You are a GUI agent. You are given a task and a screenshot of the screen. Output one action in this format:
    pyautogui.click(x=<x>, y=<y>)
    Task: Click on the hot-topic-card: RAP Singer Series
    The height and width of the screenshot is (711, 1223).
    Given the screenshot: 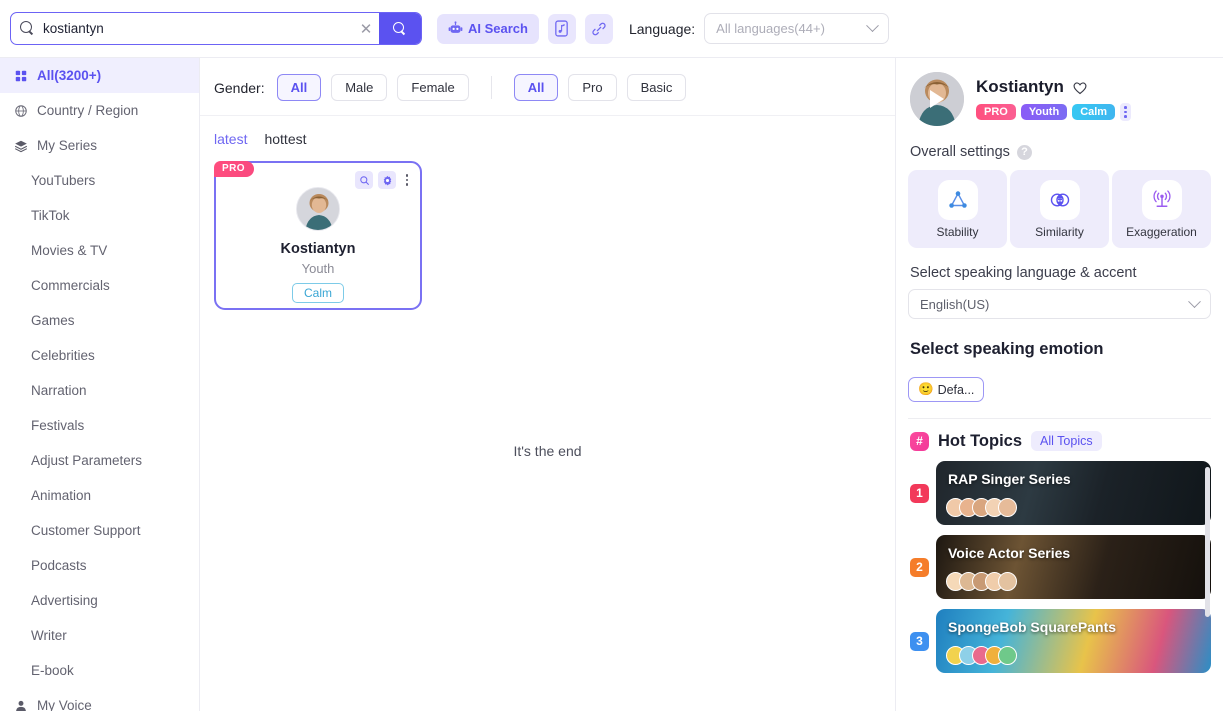 What is the action you would take?
    pyautogui.click(x=1073, y=493)
    